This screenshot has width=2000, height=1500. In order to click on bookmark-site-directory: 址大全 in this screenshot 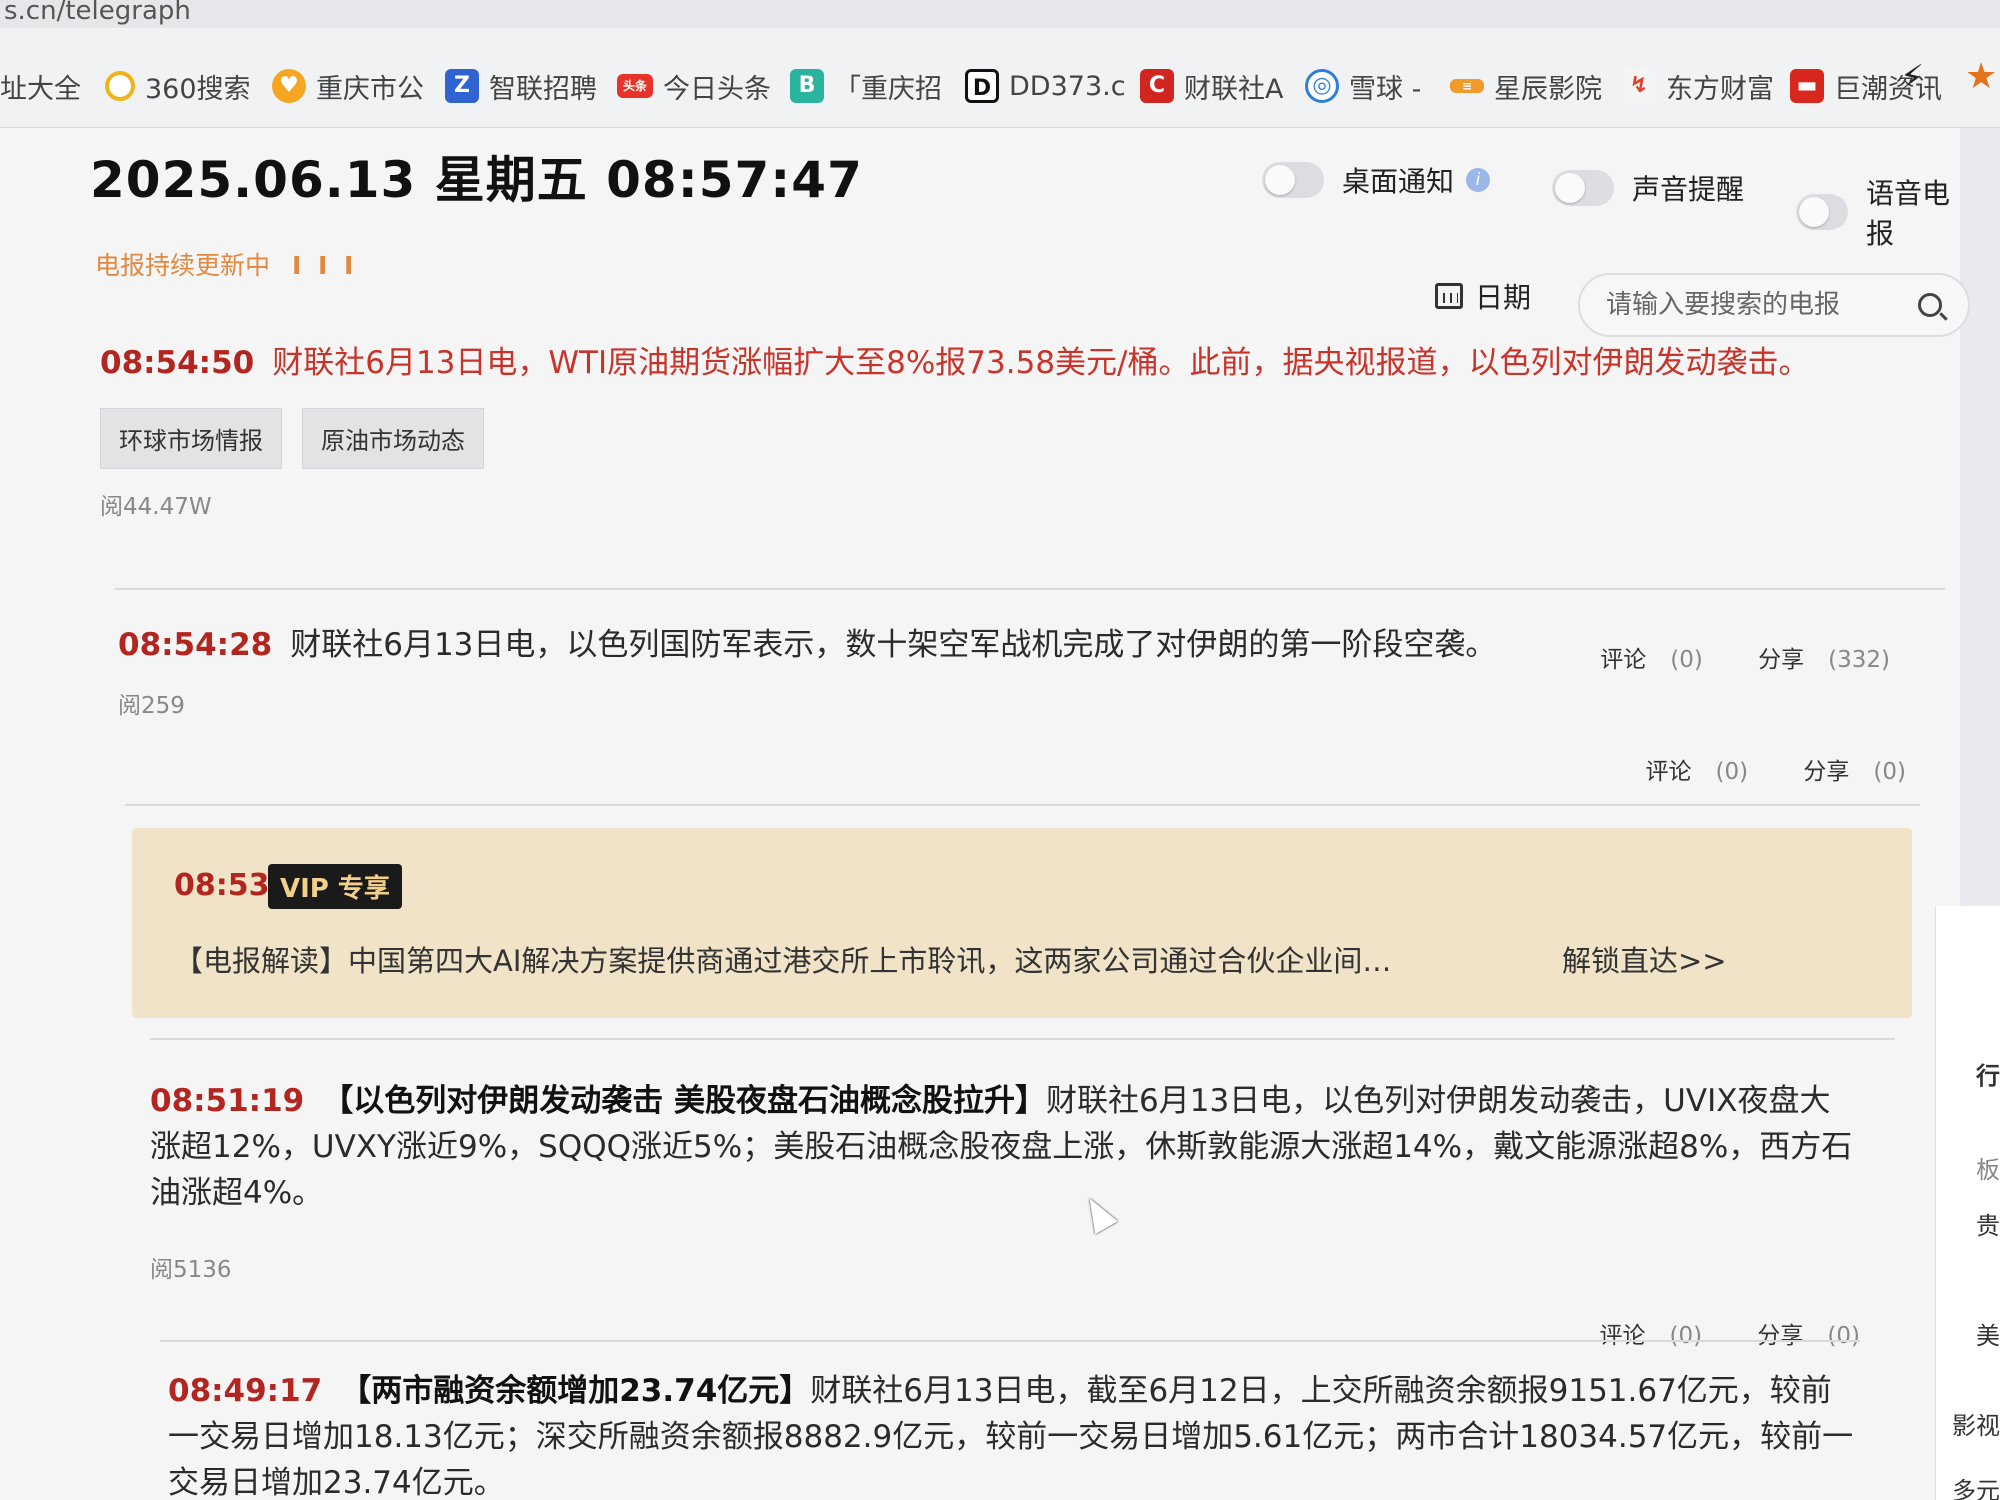, I will do `click(40, 86)`.